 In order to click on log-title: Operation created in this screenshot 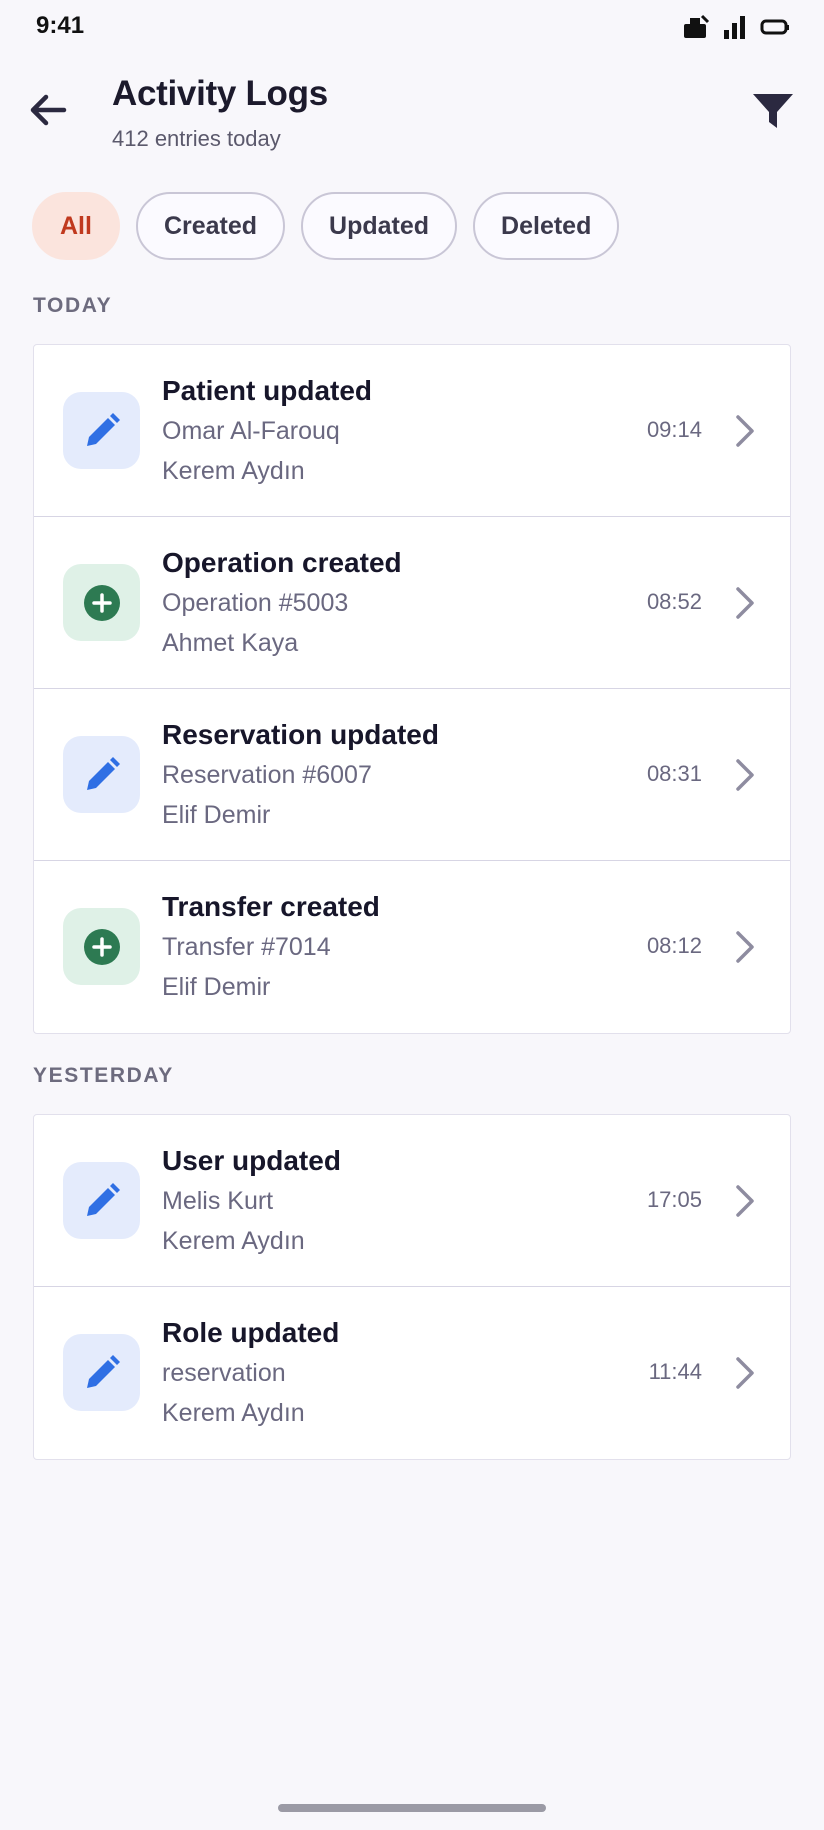, I will do `click(282, 562)`.